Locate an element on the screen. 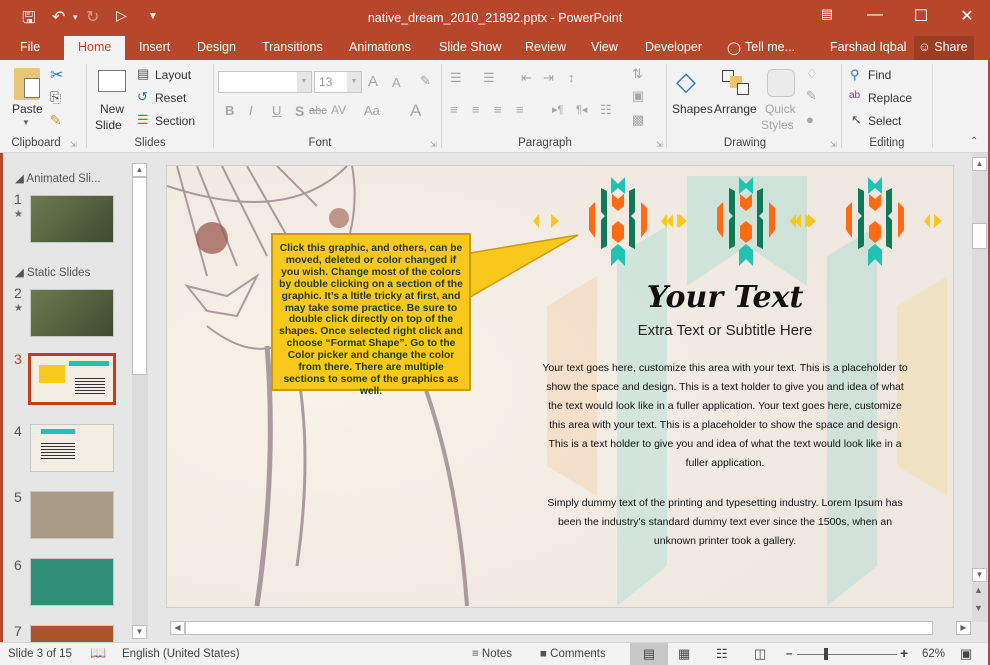  next-slide-icon: ▼ is located at coordinates (978, 608).